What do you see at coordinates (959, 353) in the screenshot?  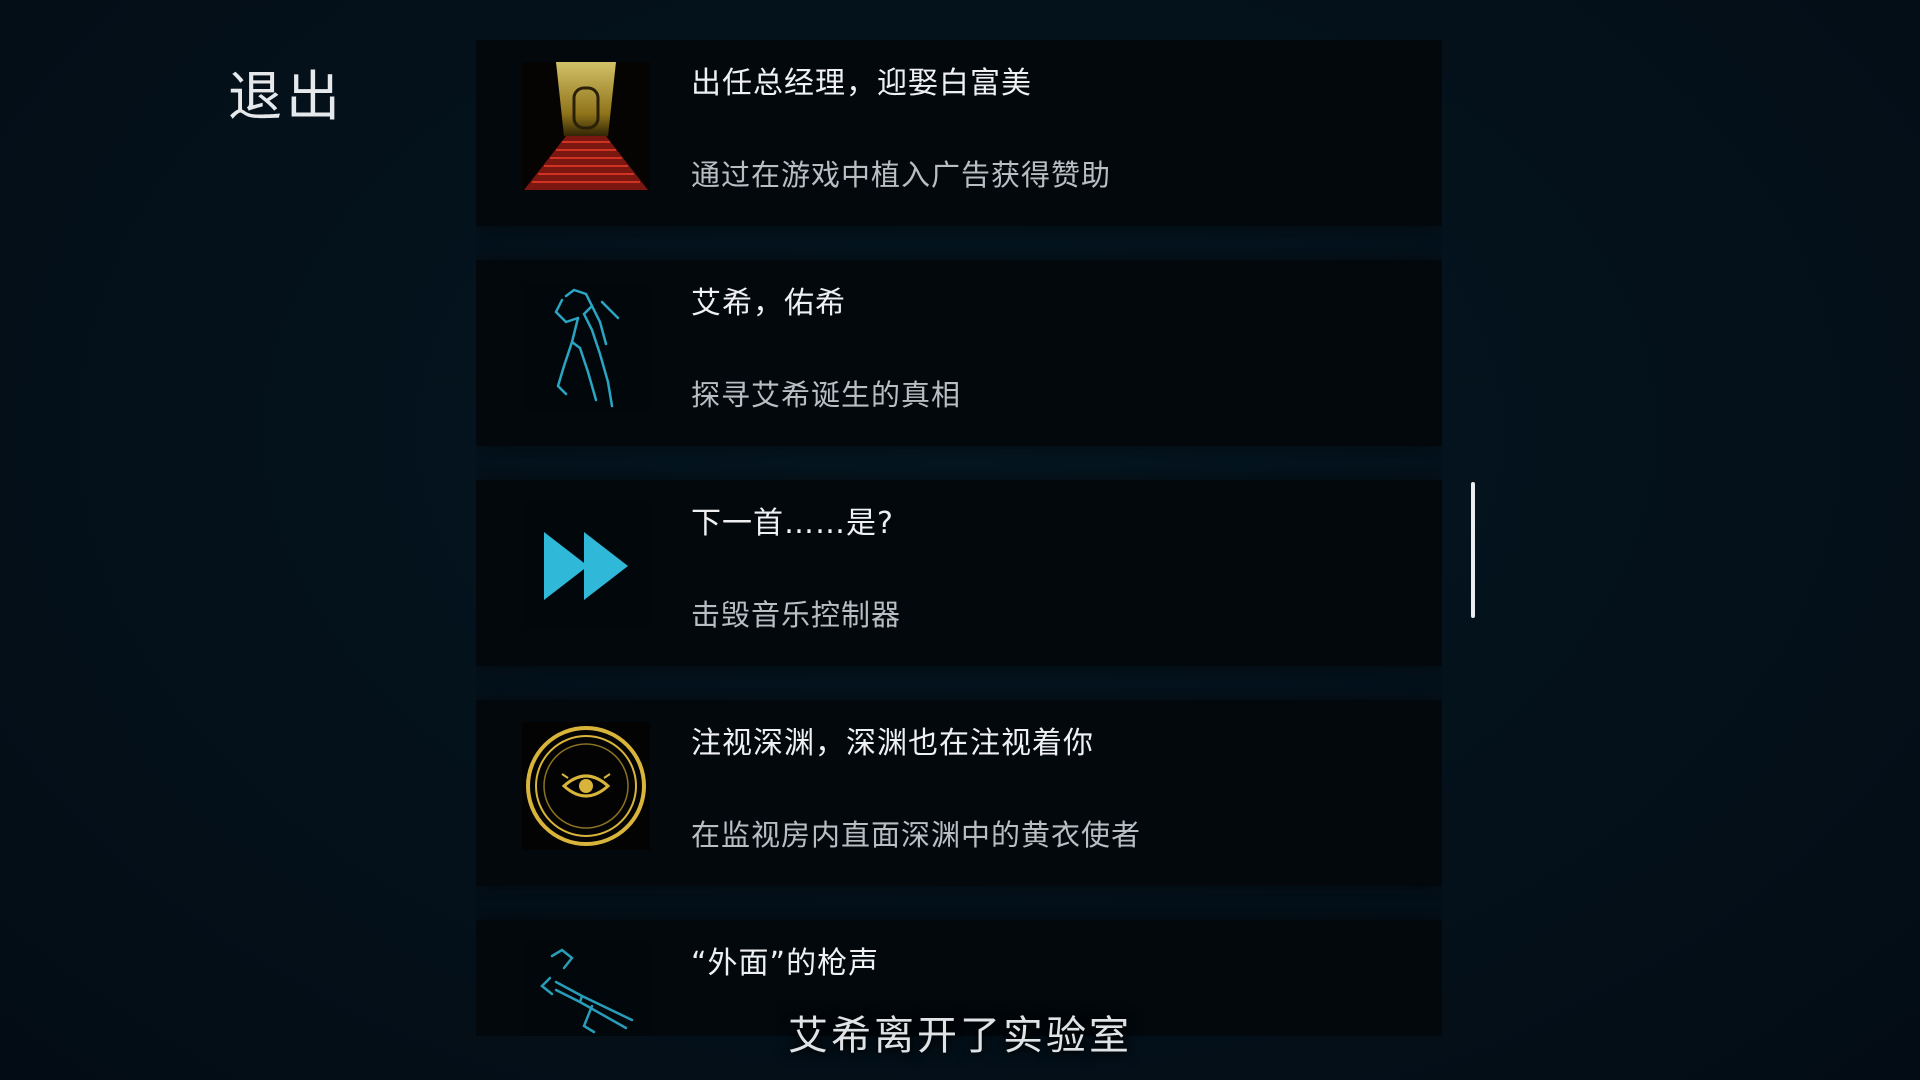 I see `achievement-card: 艾希，佑希 探寻艾希诞生的真相` at bounding box center [959, 353].